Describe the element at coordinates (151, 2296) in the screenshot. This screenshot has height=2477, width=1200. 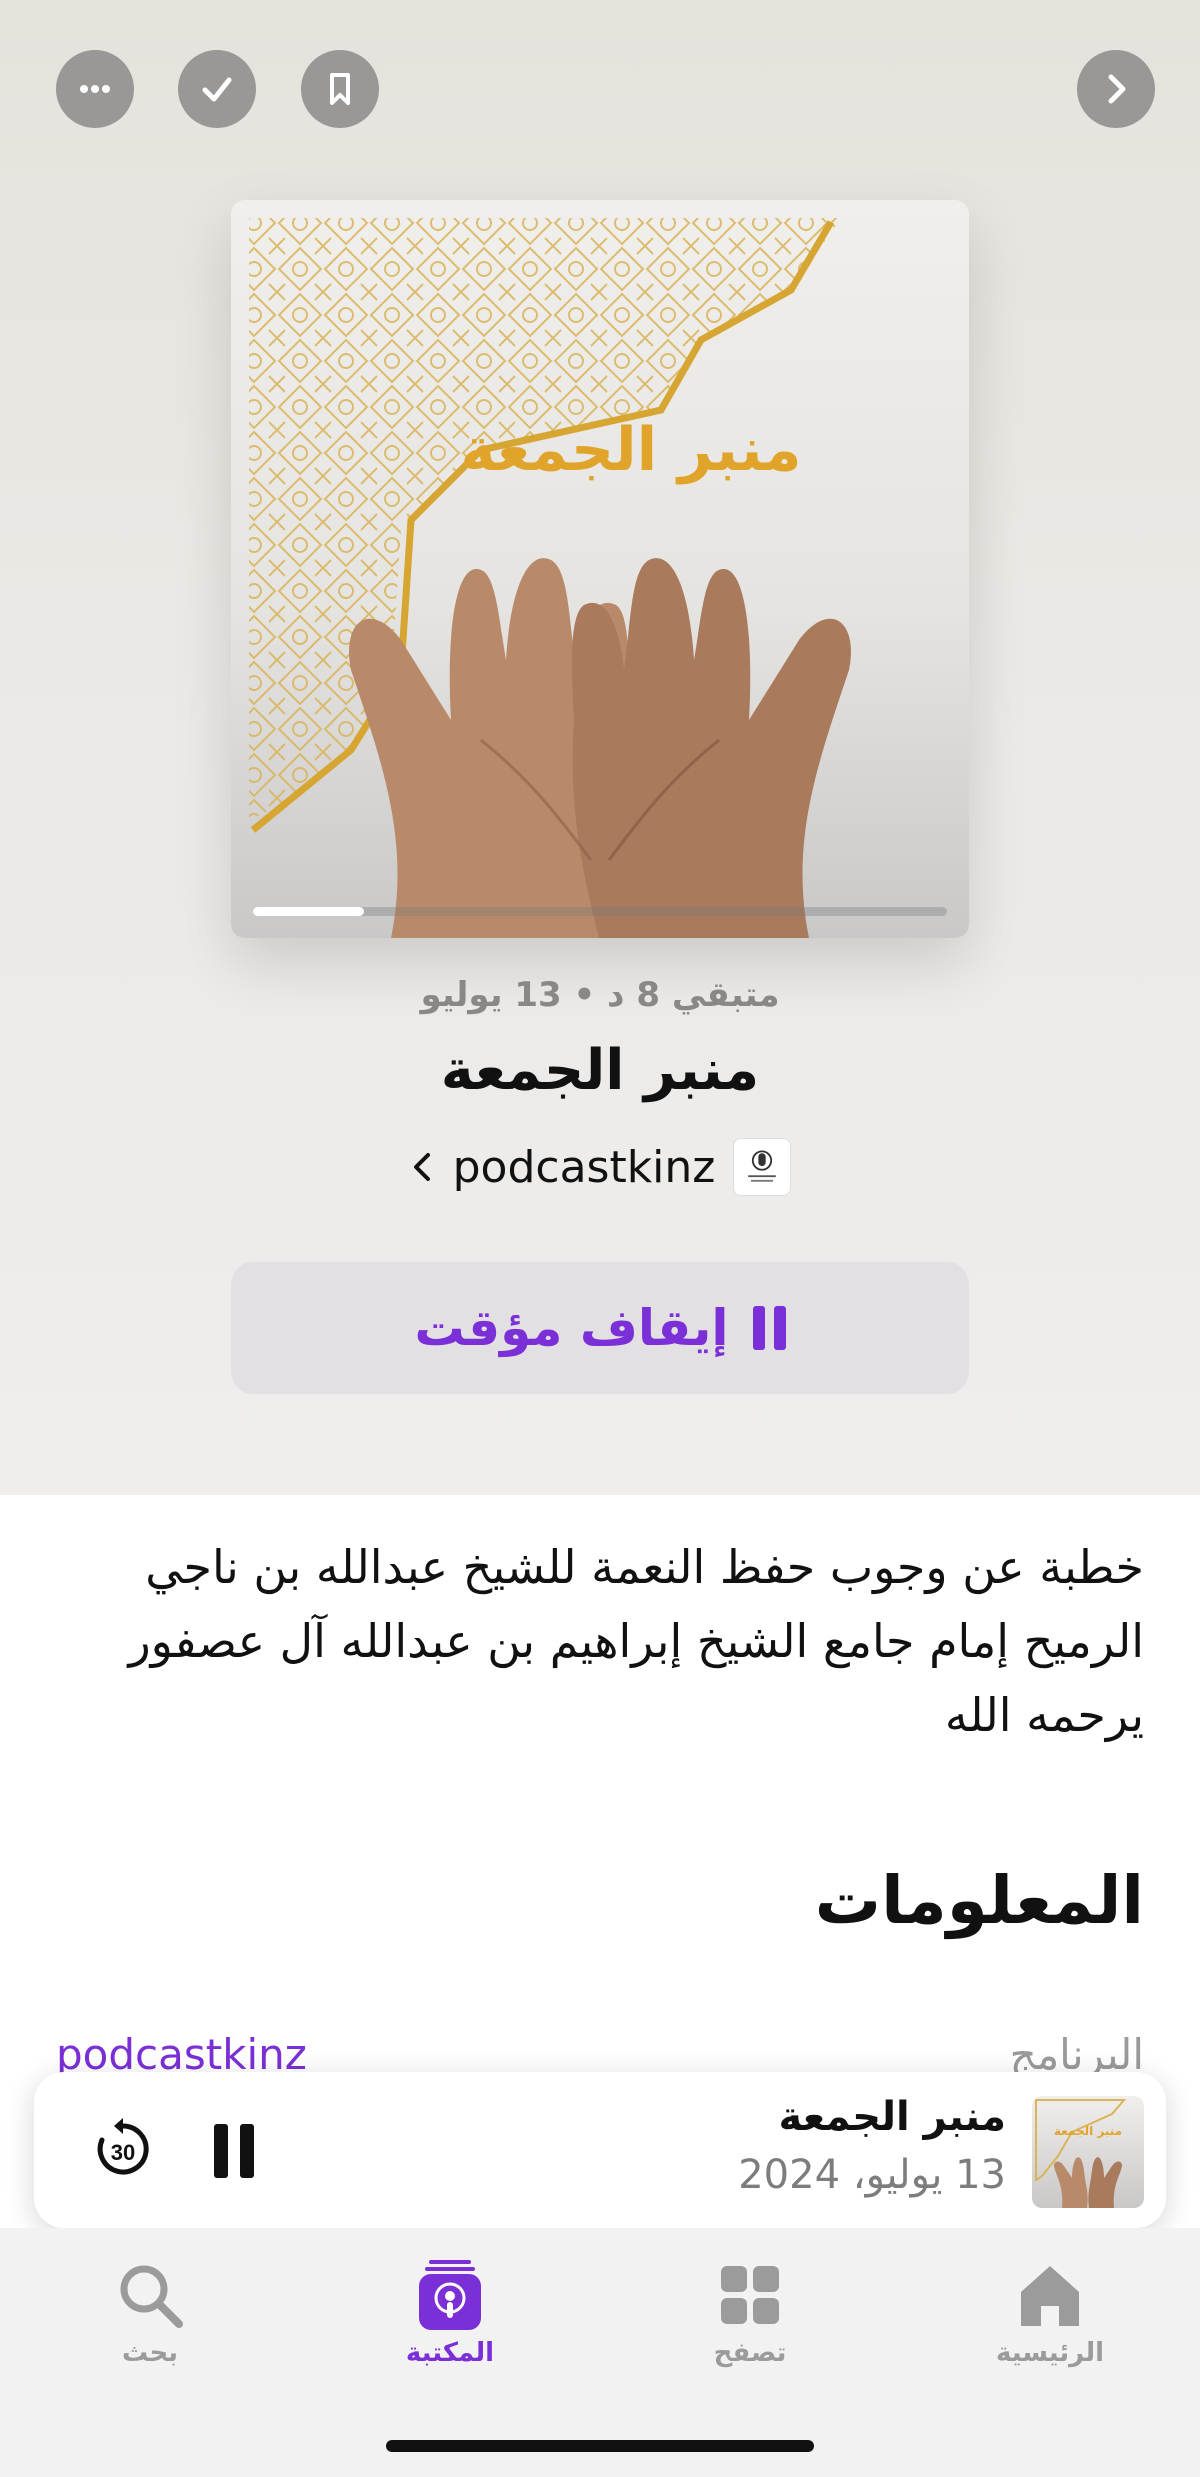
I see `search-icon` at that location.